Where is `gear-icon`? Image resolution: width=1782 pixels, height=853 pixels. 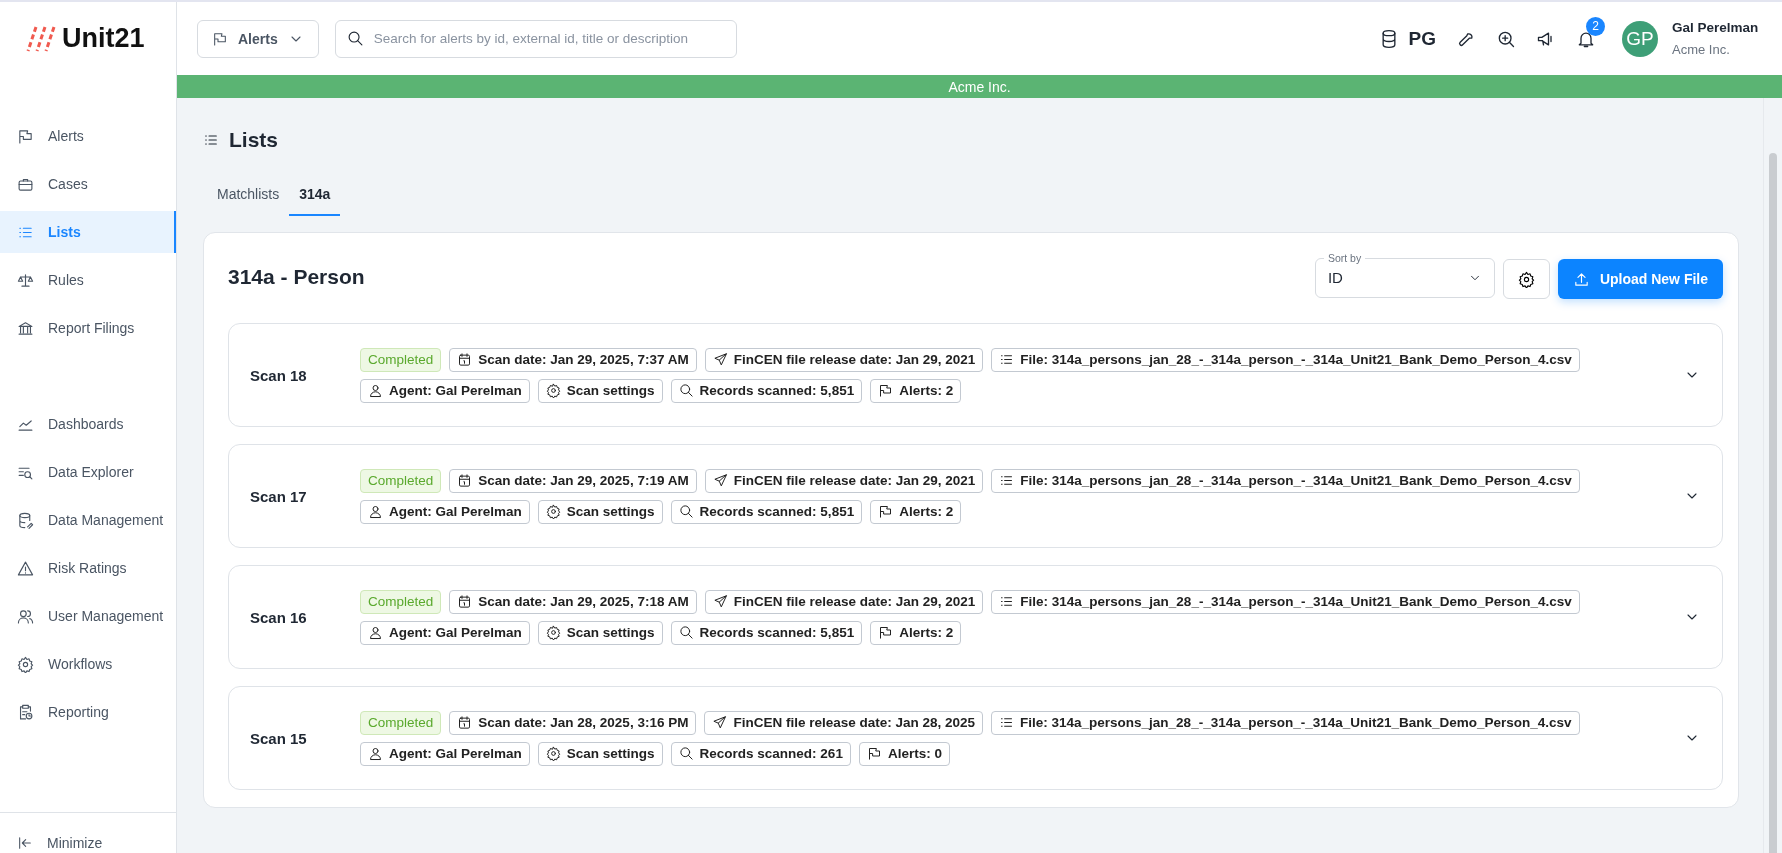 gear-icon is located at coordinates (25, 664).